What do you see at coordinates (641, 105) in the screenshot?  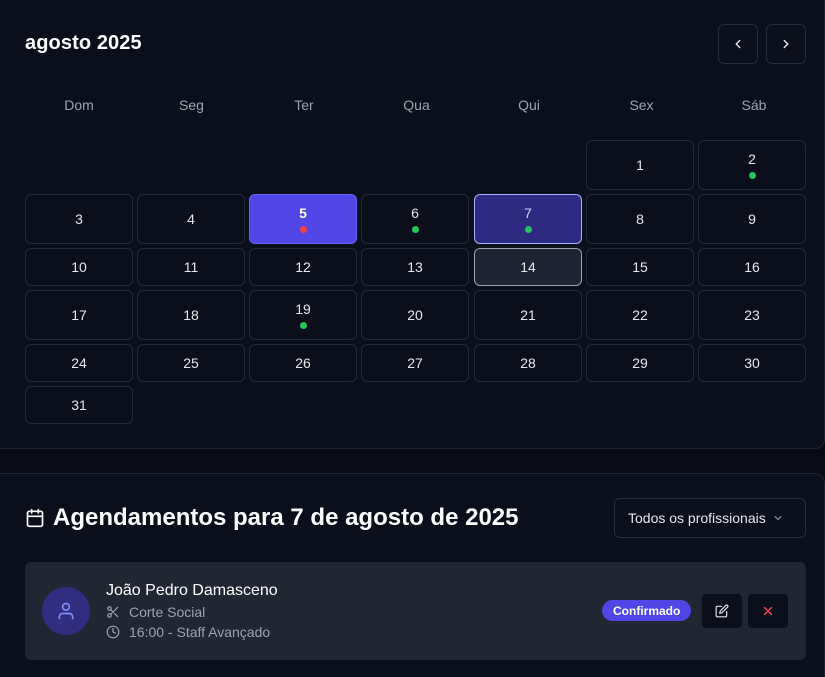 I see `weekday-label: Sex` at bounding box center [641, 105].